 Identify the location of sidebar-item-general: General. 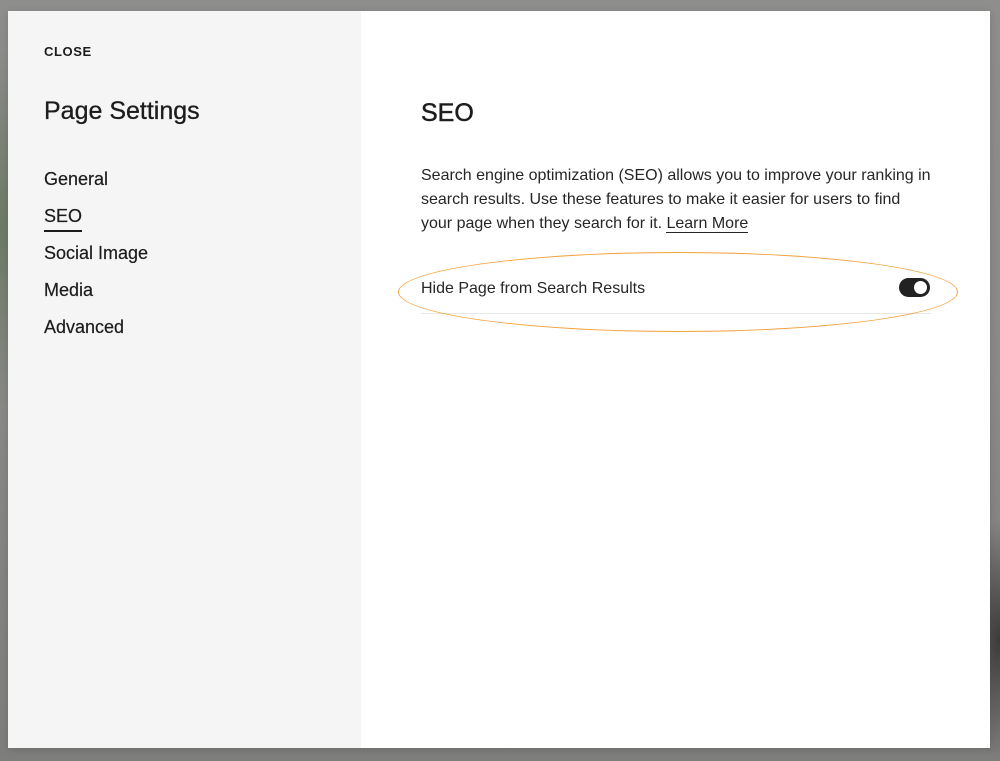
(96, 186).